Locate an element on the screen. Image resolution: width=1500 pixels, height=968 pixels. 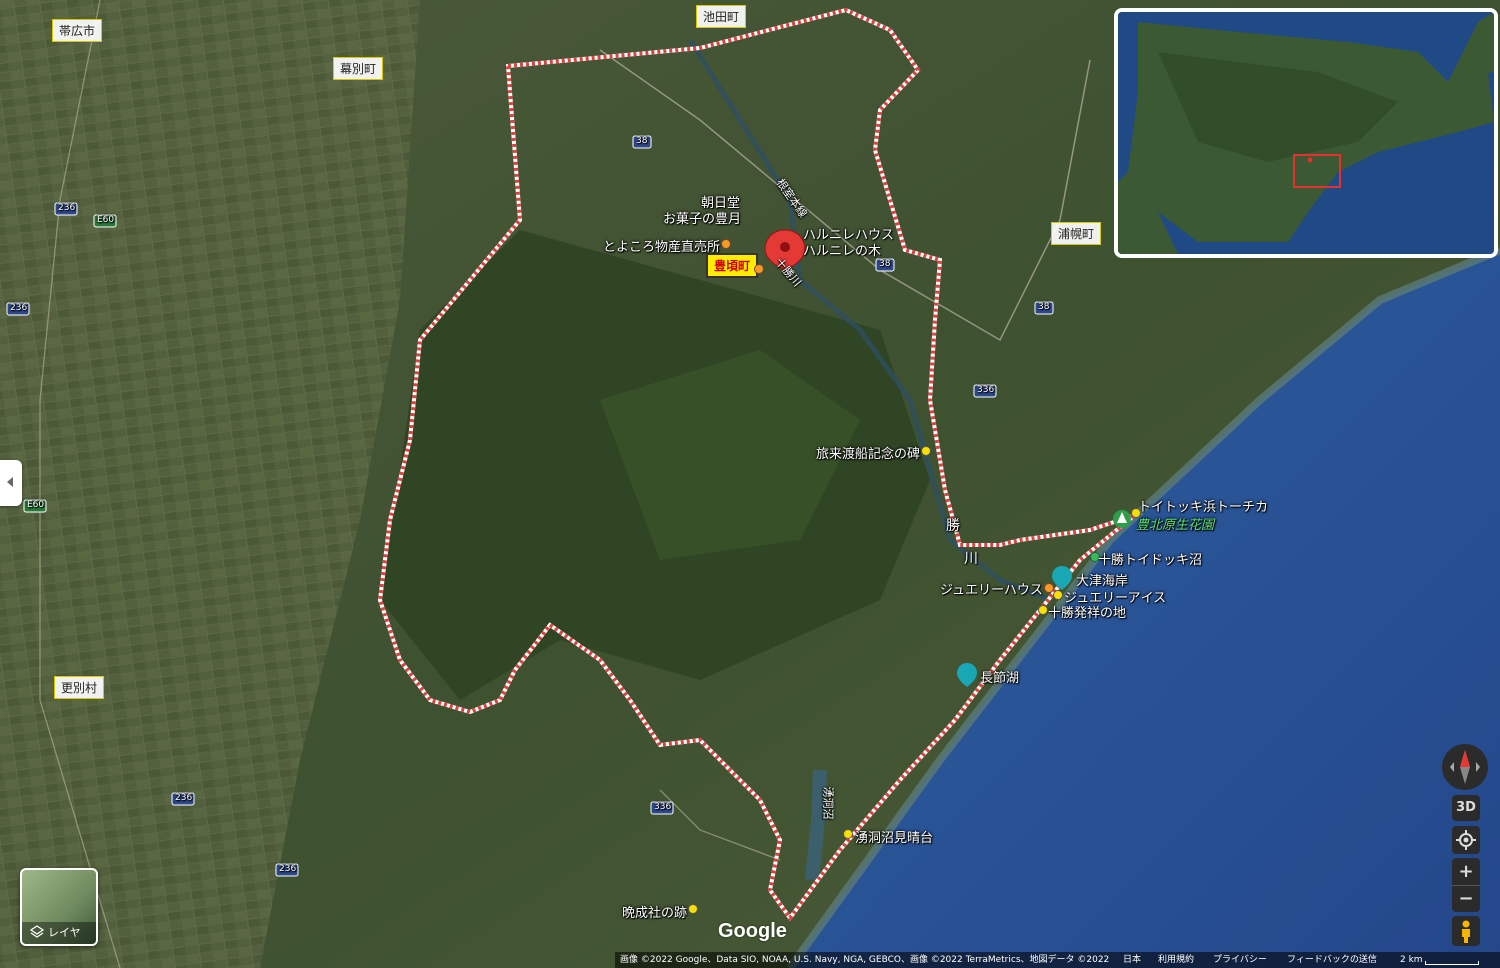
google-logo: Google is located at coordinates (752, 931).